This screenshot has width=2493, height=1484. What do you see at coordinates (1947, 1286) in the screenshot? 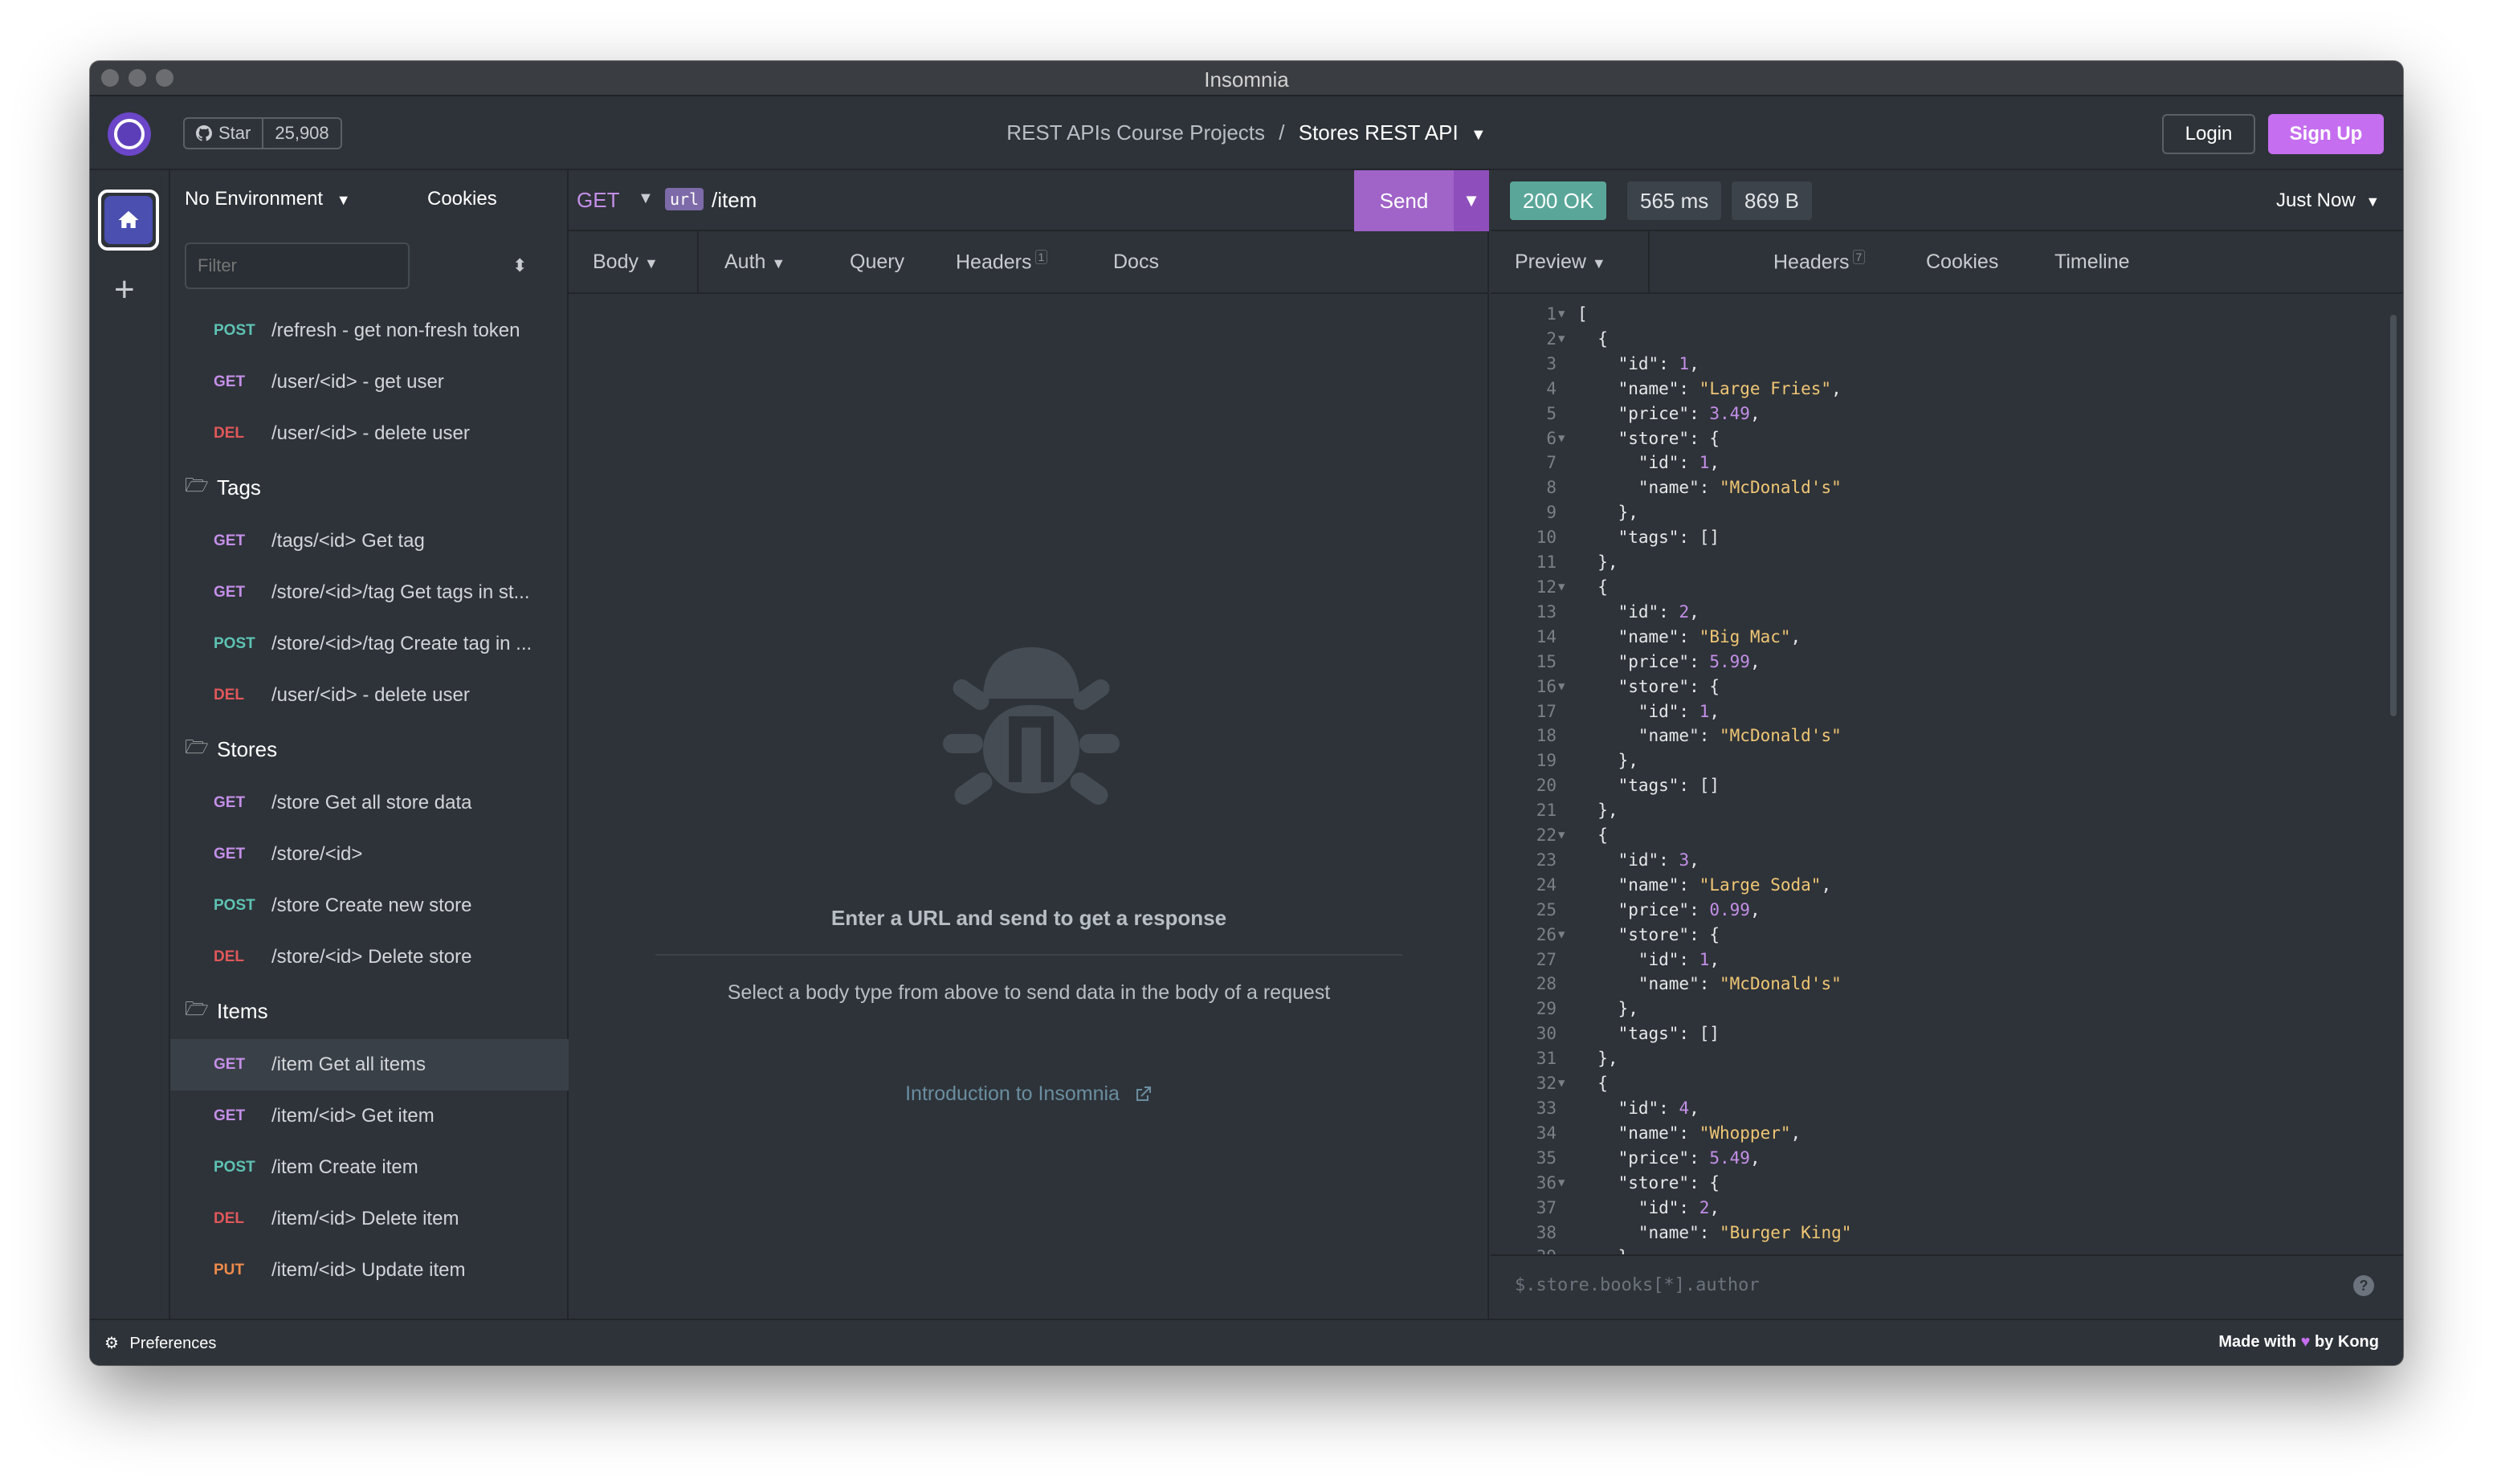
I see `jsonpath-filter-input: $.store.books[*].author` at bounding box center [1947, 1286].